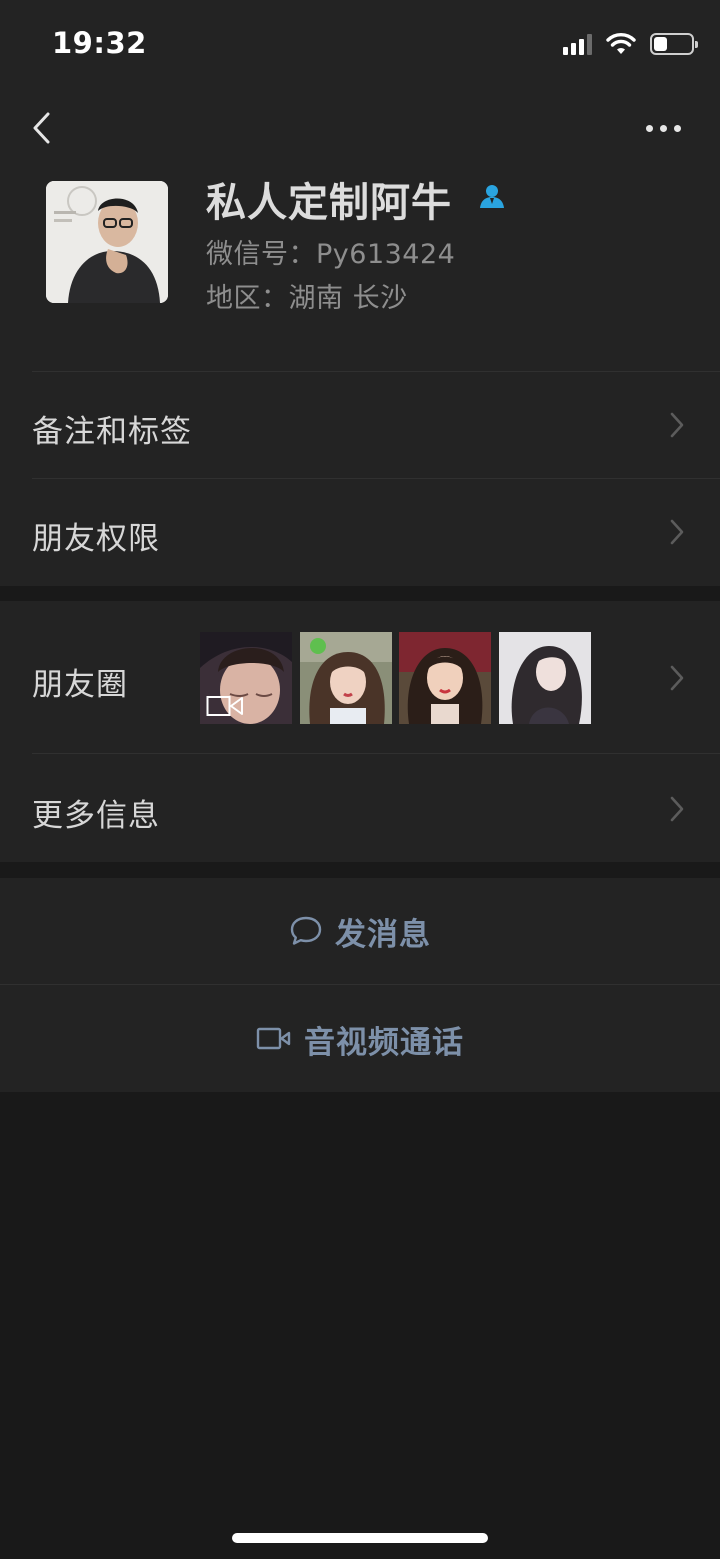 This screenshot has height=1559, width=720. I want to click on battery-fill, so click(660, 44).